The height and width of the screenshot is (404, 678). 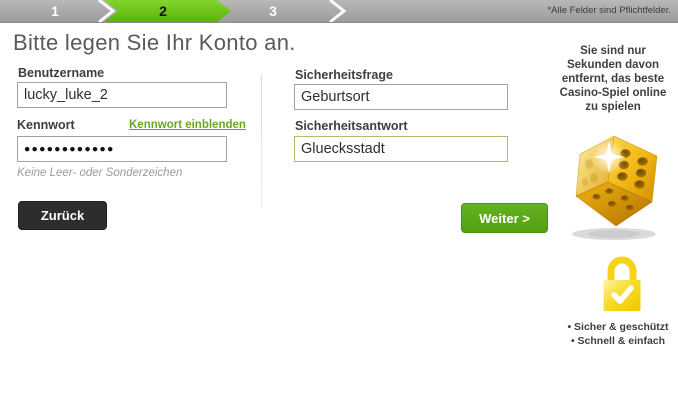 What do you see at coordinates (609, 10) in the screenshot?
I see `required-fields-note: *Alle Felder sind Pflichtfelder.` at bounding box center [609, 10].